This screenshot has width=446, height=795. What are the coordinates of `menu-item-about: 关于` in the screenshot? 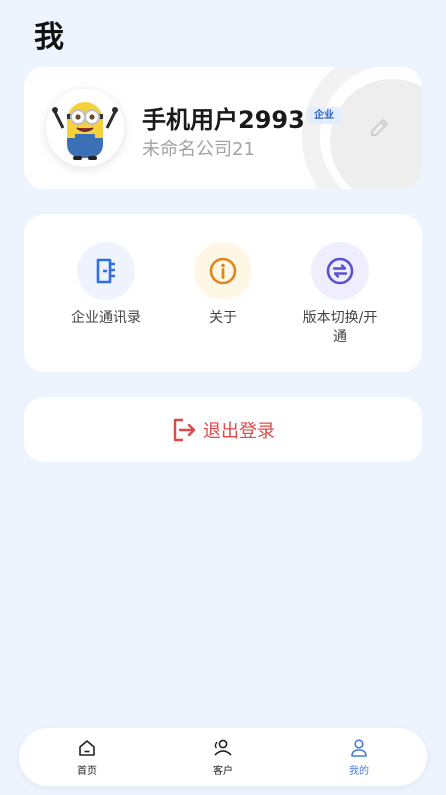 It's located at (223, 285).